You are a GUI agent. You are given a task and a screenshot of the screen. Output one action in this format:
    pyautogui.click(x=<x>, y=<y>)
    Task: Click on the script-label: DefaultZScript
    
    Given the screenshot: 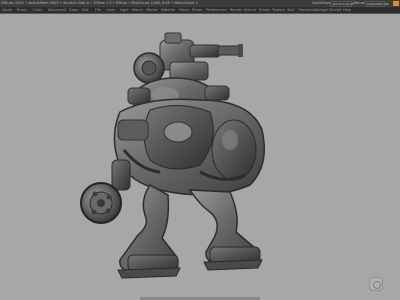 What is the action you would take?
    pyautogui.click(x=378, y=4)
    